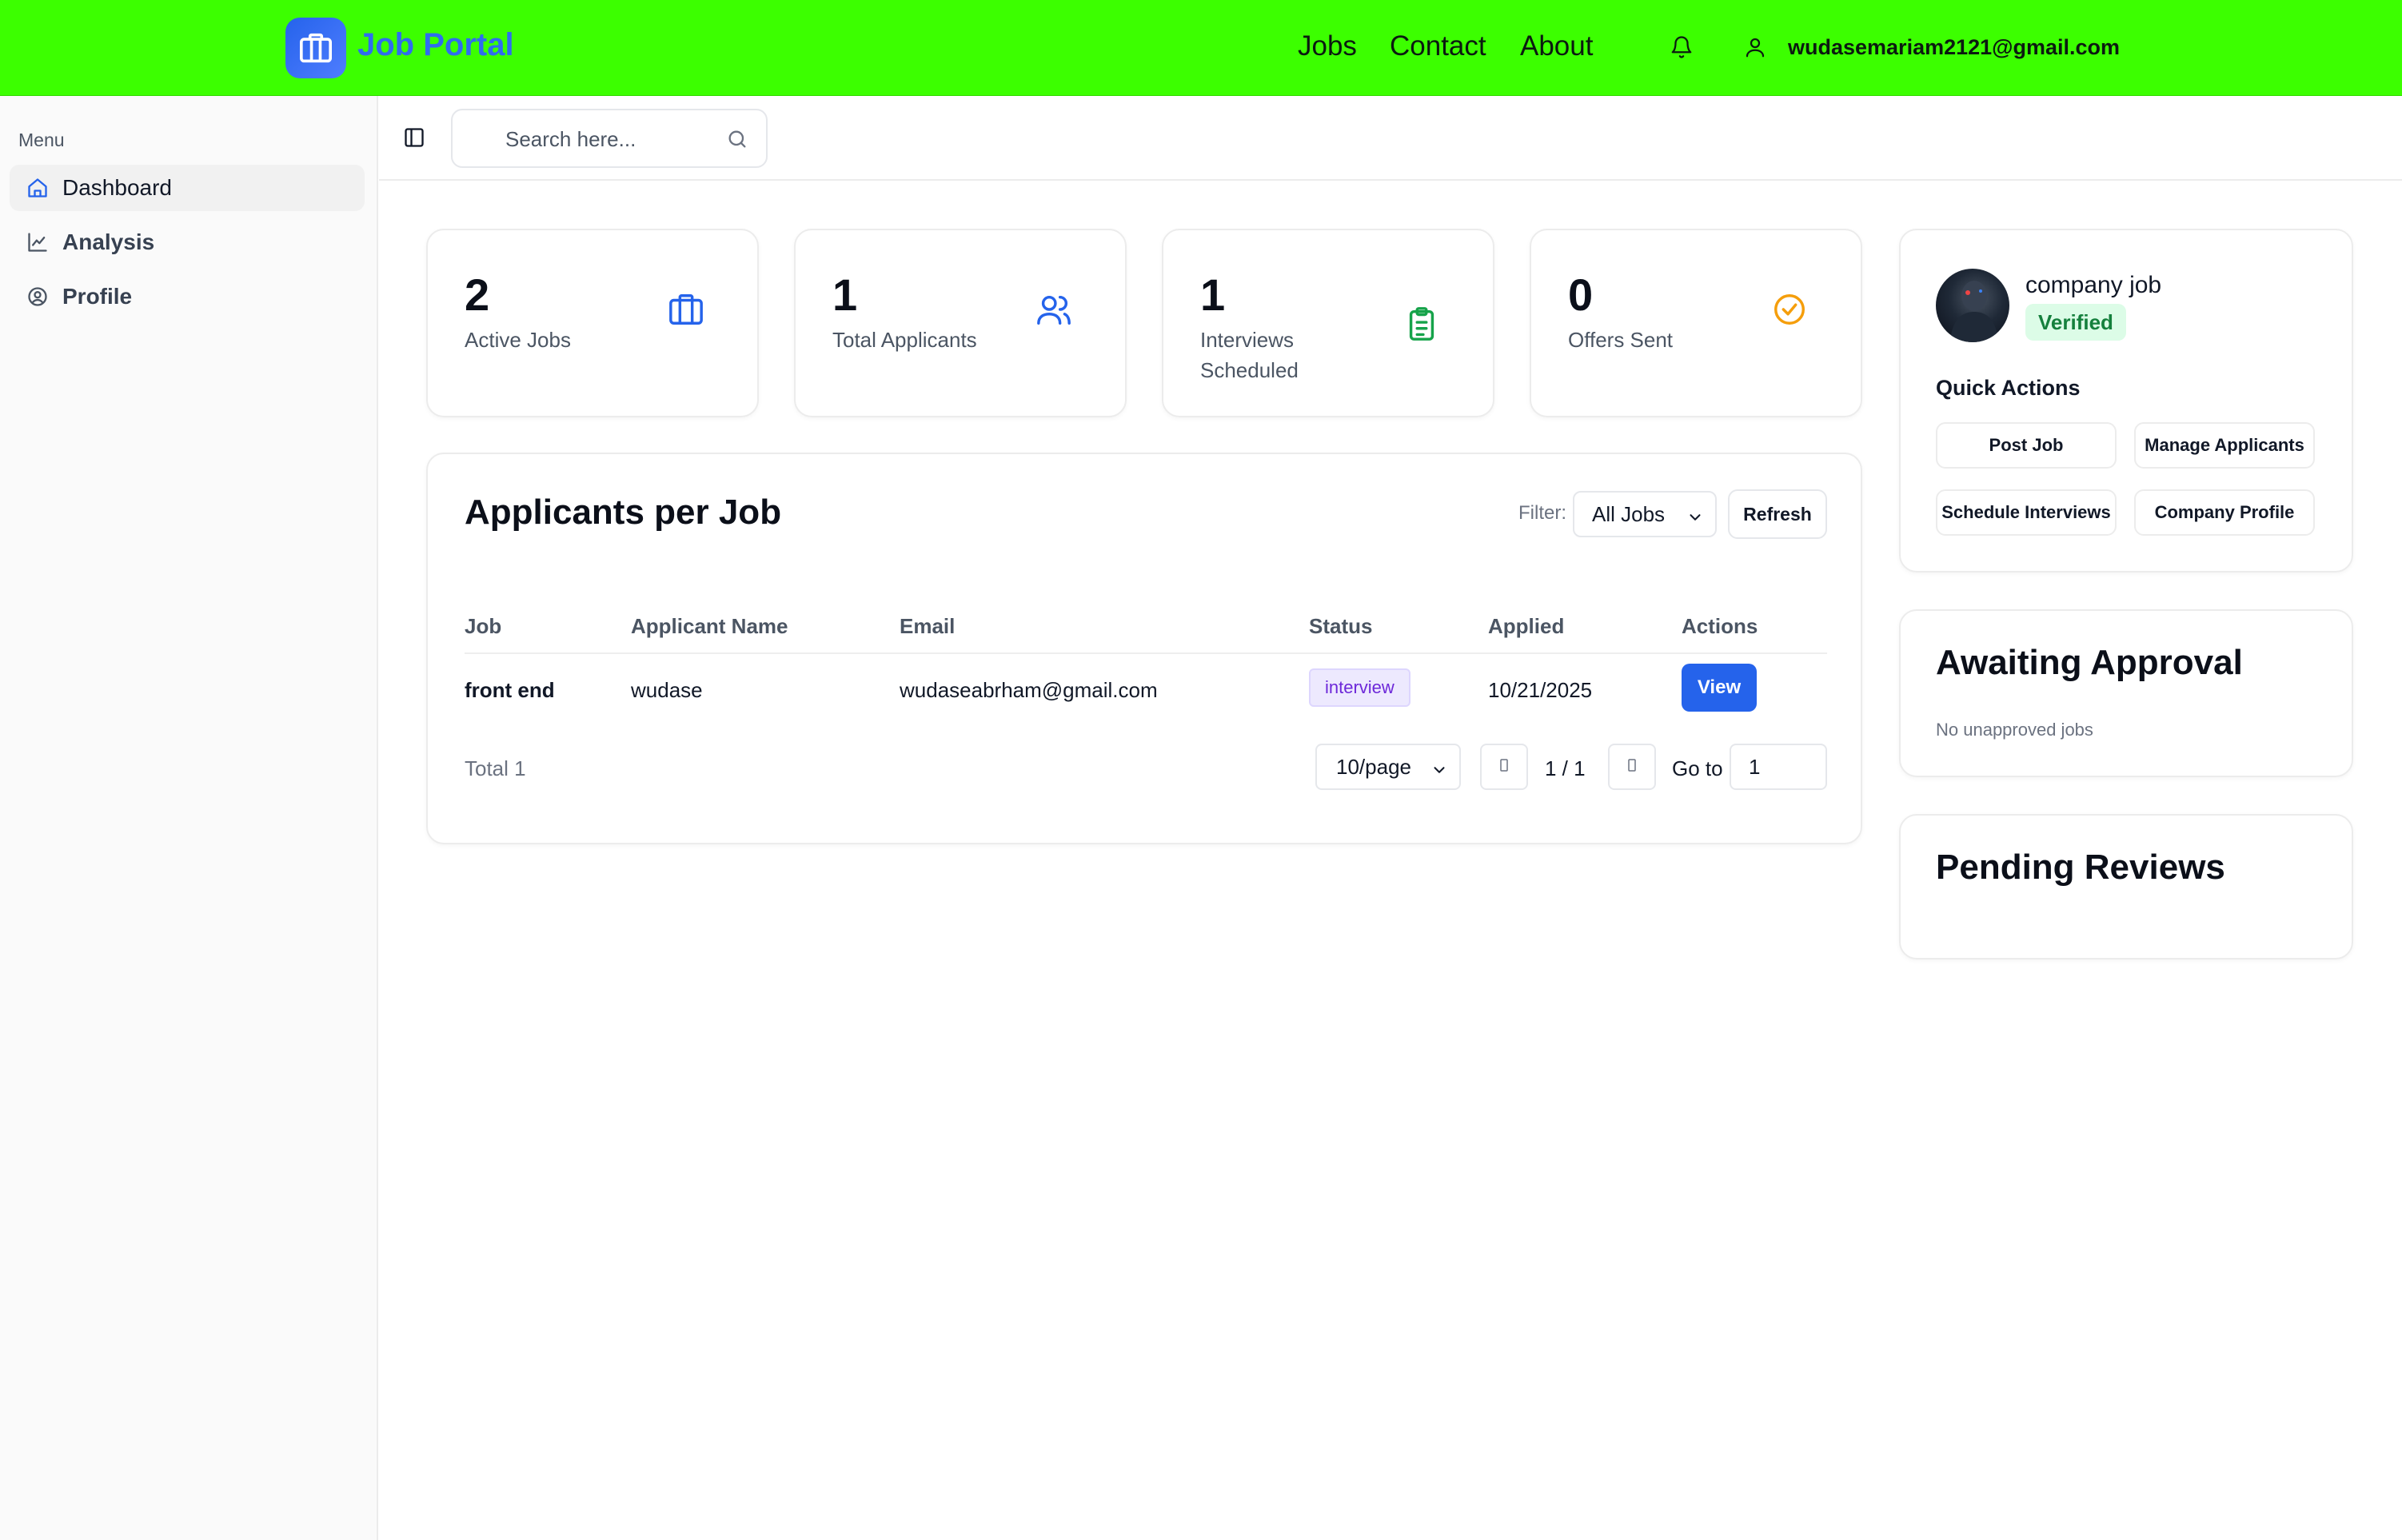 The width and height of the screenshot is (2402, 1540). Describe the element at coordinates (667, 690) in the screenshot. I see `cell-applicant-name: wudase` at that location.